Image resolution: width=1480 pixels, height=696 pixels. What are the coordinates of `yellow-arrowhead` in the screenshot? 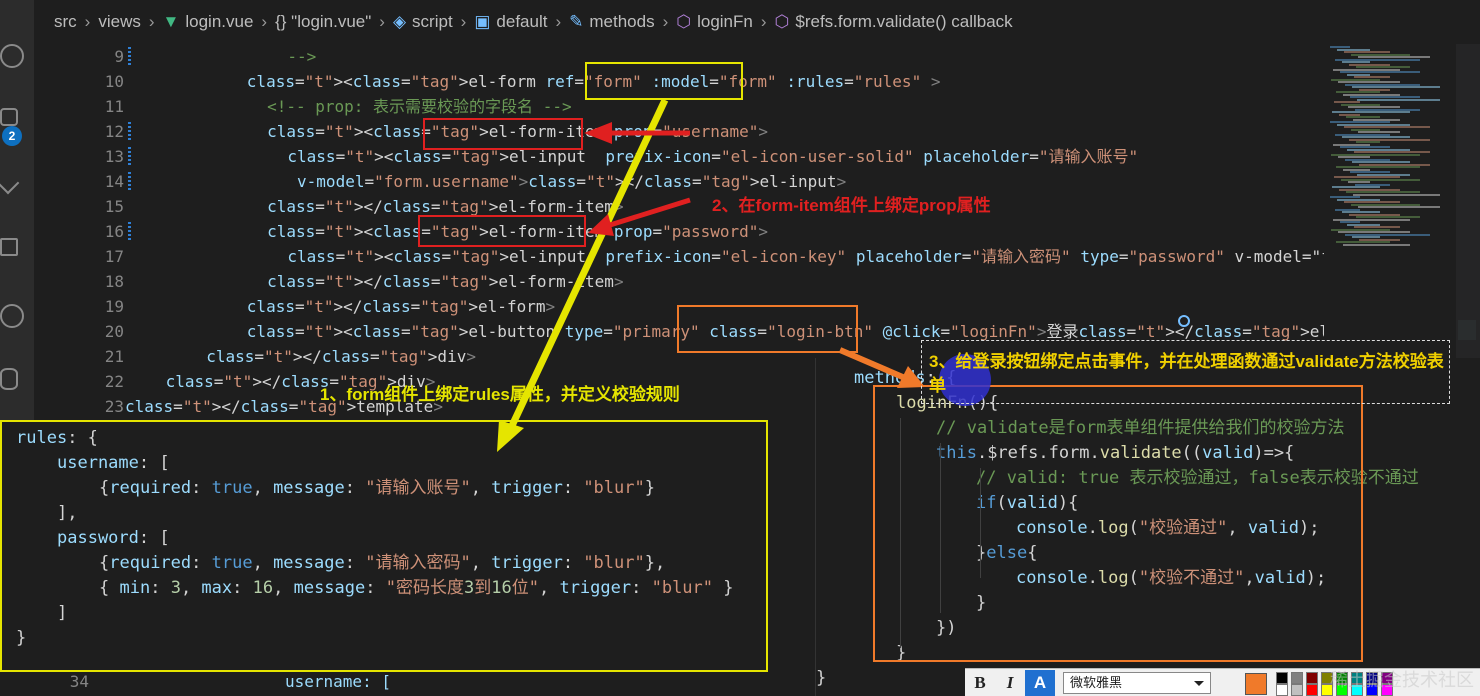 It's located at (510, 436).